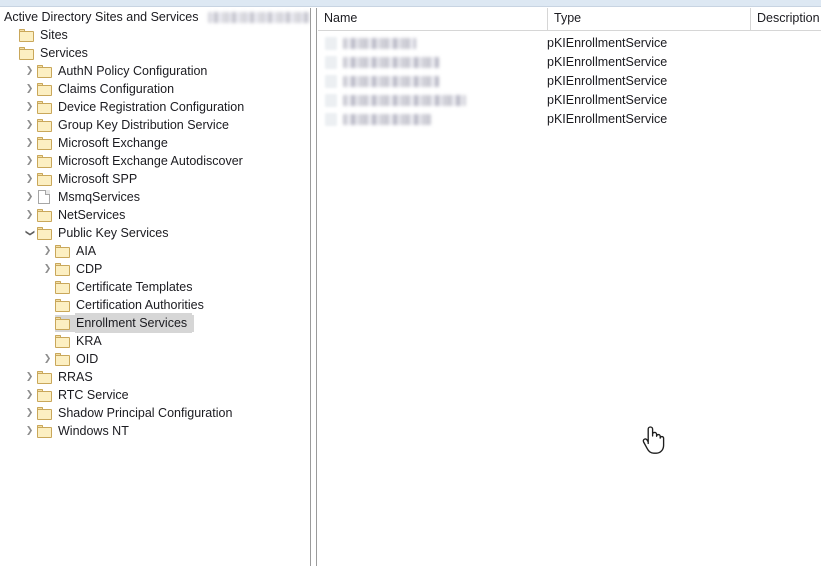 The width and height of the screenshot is (821, 566). I want to click on tree-root-label: Active Directory Sites and Services, so click(101, 17).